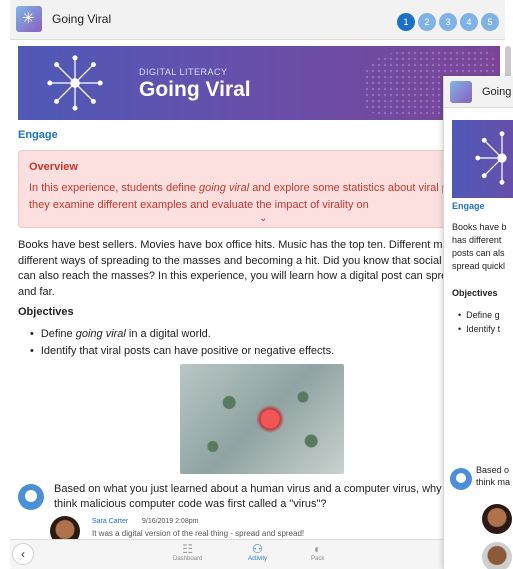 The image size is (513, 569). I want to click on side-question: Based o think ma, so click(493, 476).